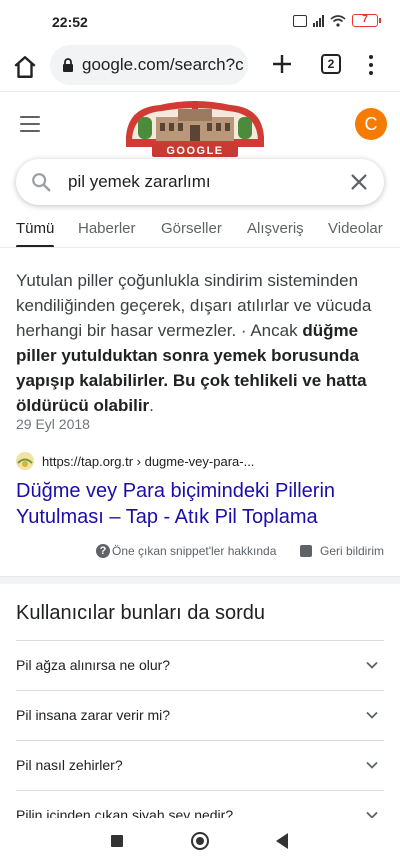 Image resolution: width=400 pixels, height=866 pixels. I want to click on status-icons: 7, so click(337, 20).